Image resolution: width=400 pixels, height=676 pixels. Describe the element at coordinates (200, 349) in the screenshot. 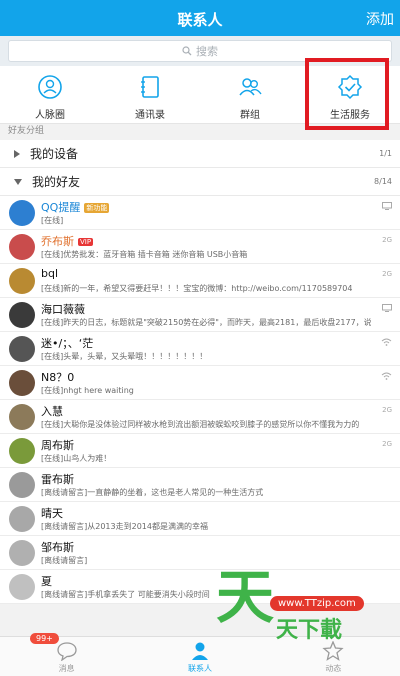

I see `contact-row: 迷•/；、‘茫 [在线]头晕，头晕，又头晕哦！！！！！！！！` at that location.